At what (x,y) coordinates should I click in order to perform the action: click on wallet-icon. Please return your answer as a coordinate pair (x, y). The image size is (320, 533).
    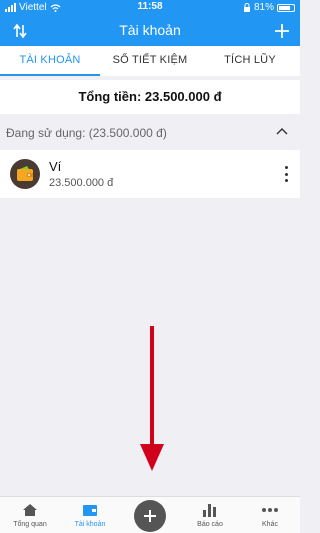
    Looking at the image, I should click on (25, 174).